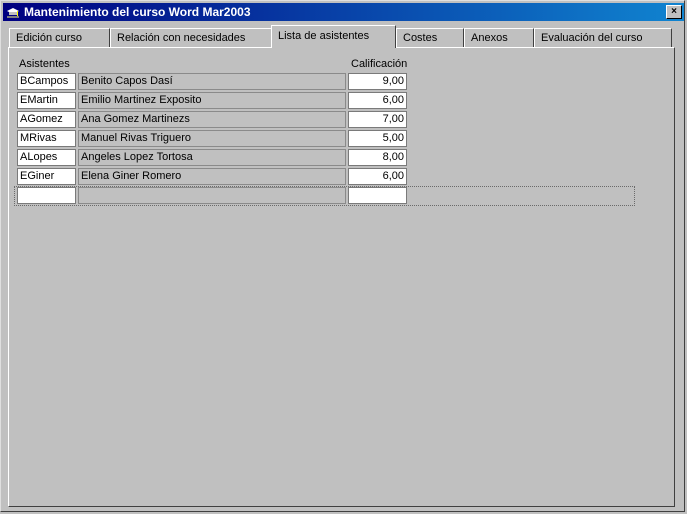 The height and width of the screenshot is (514, 687). I want to click on attendee-code-field: BCampos, so click(46, 81).